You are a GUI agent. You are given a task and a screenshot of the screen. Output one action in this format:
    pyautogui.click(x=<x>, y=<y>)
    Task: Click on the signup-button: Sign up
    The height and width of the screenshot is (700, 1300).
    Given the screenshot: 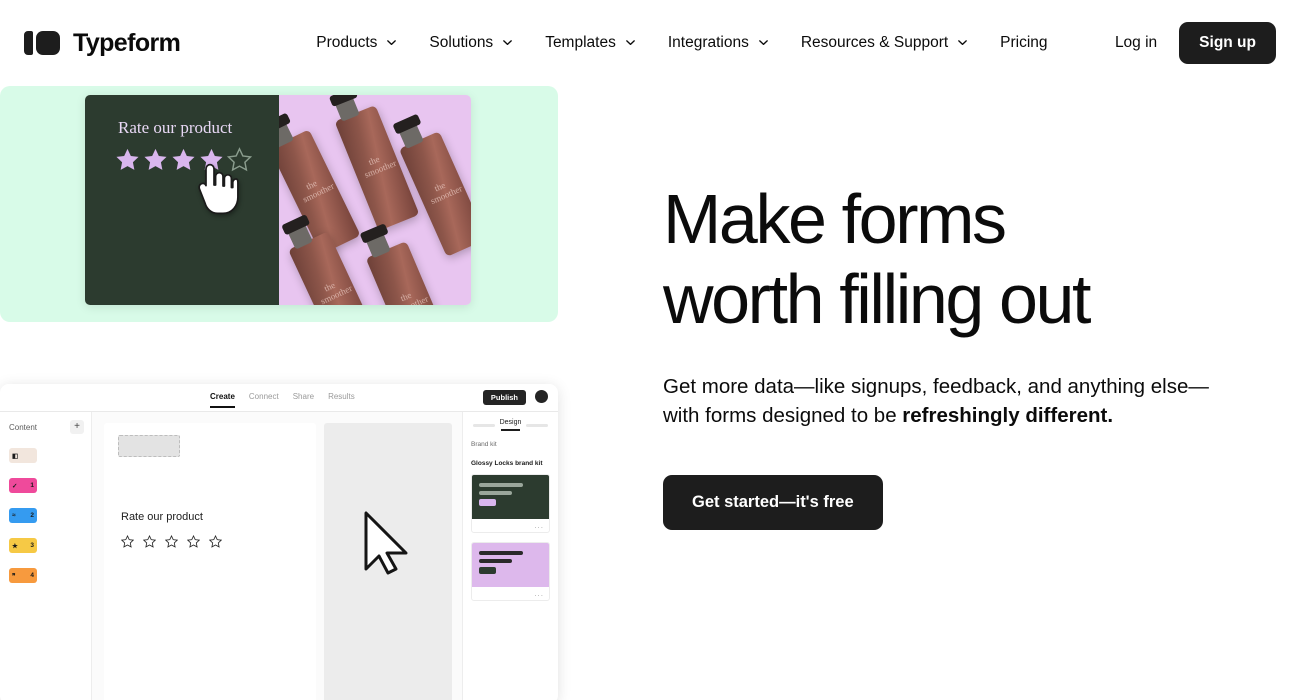 What is the action you would take?
    pyautogui.click(x=1227, y=43)
    